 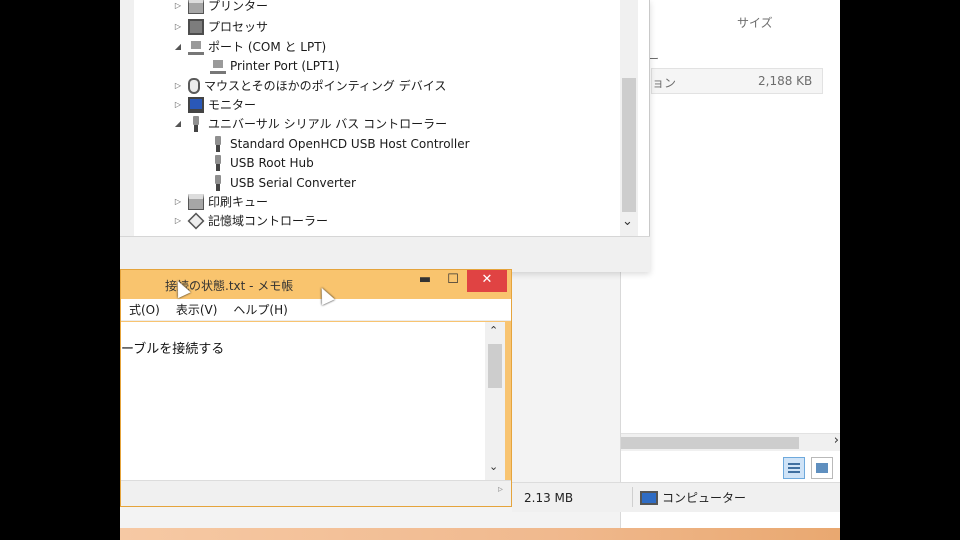 What do you see at coordinates (325, 86) in the screenshot?
I see `tree-node-label: マウスとそのほかのポインティング デバイス` at bounding box center [325, 86].